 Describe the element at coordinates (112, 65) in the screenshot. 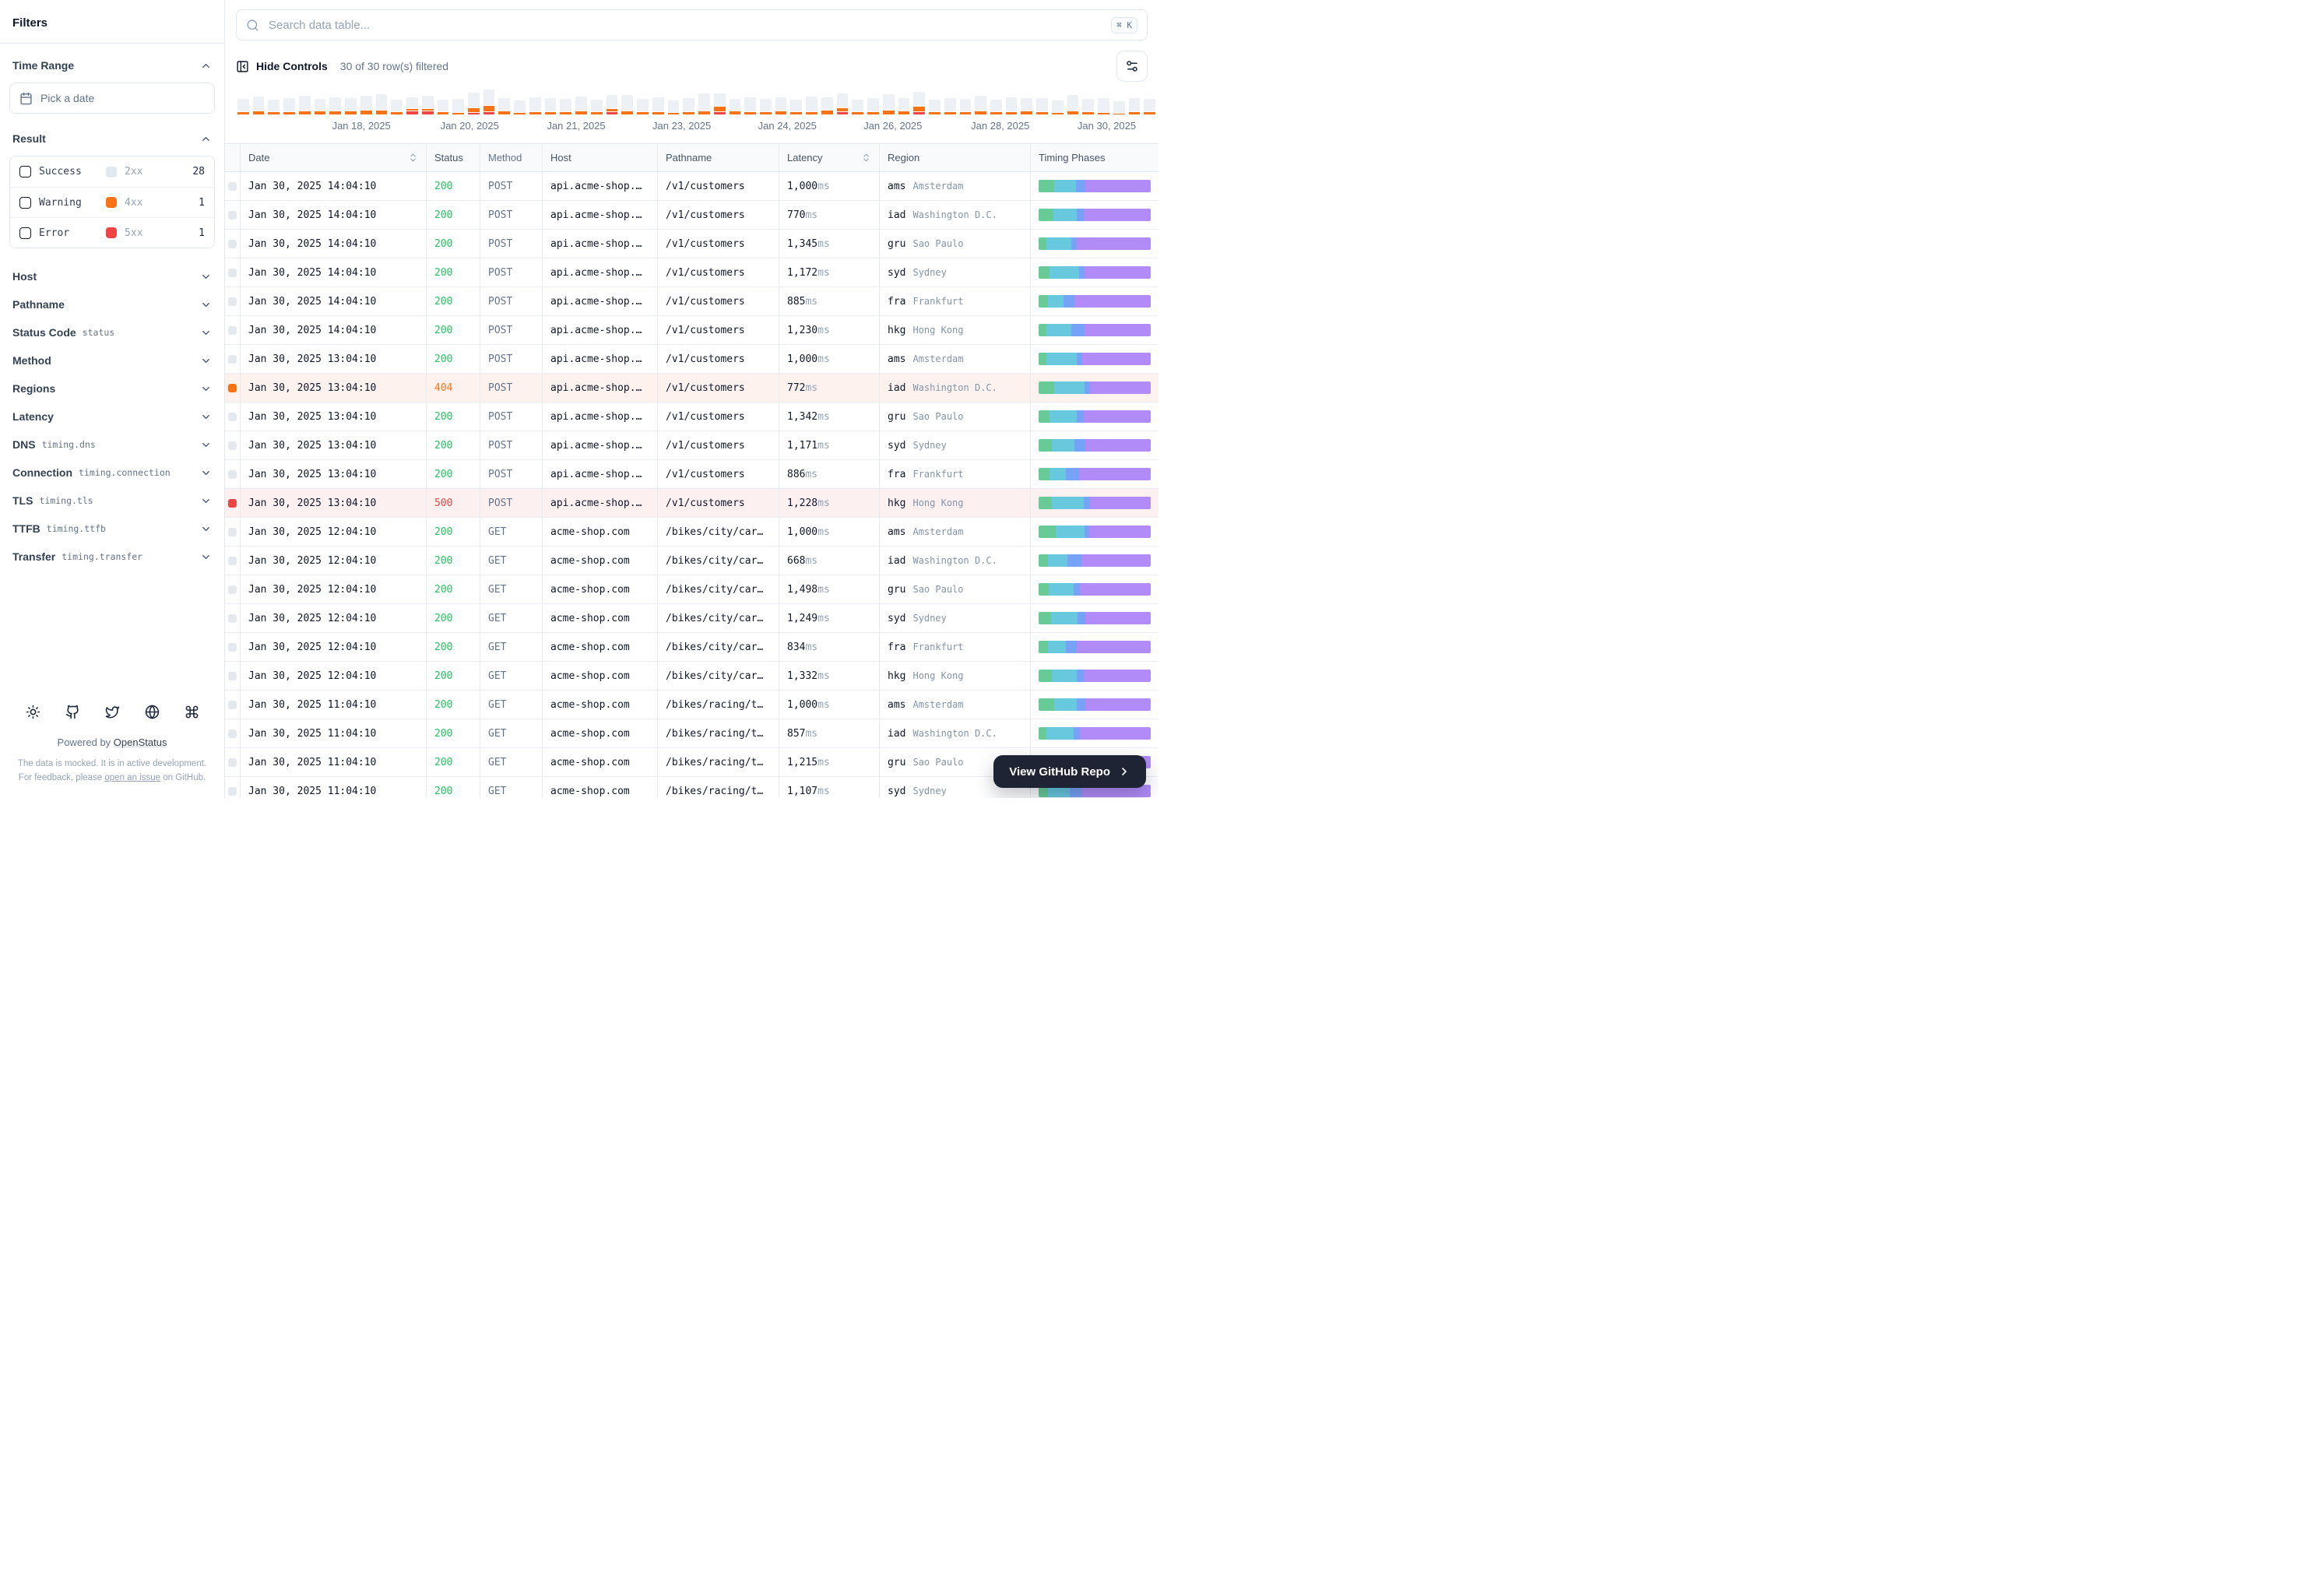

I see `section-time-range: Time Range` at that location.